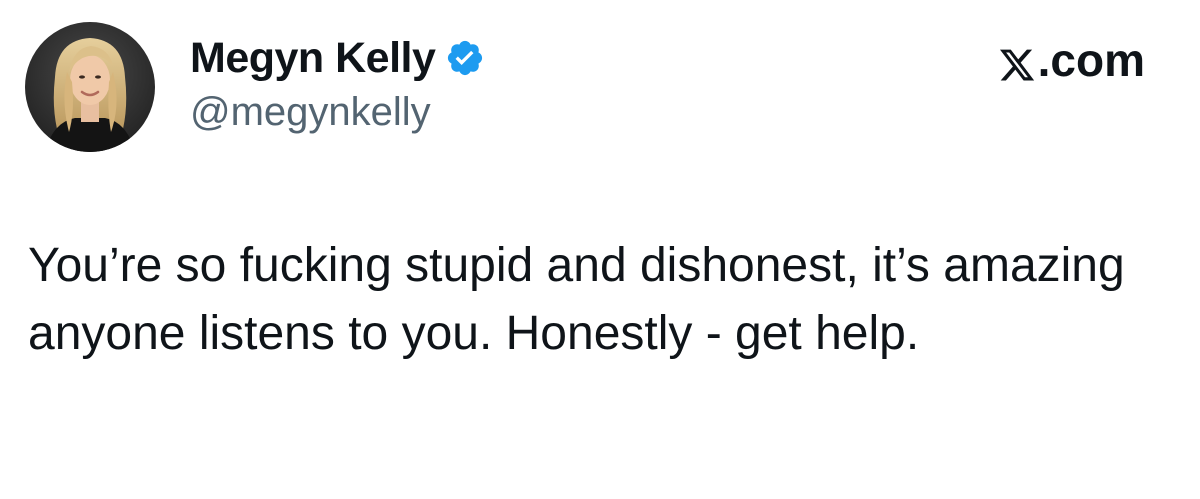 This screenshot has width=1200, height=499. What do you see at coordinates (1017, 61) in the screenshot?
I see `x-logo-icon` at bounding box center [1017, 61].